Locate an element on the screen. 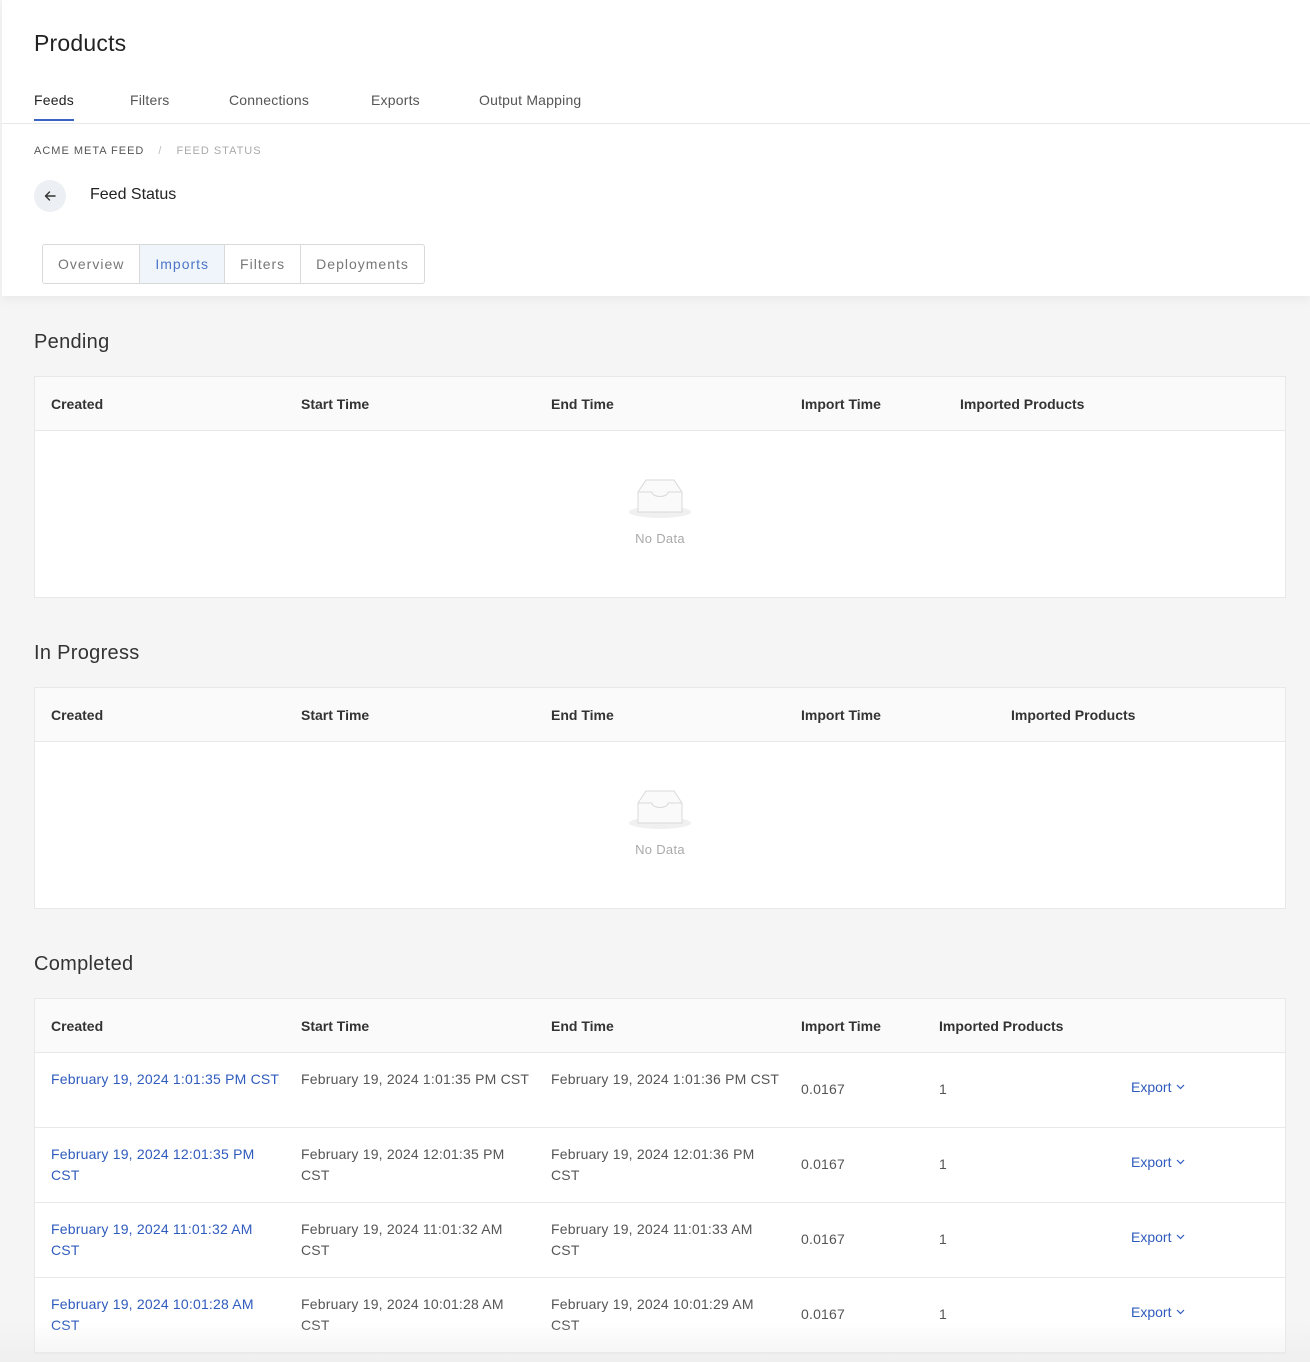  created-link: February 19, 2024 12:01:35 PM CST is located at coordinates (166, 1165).